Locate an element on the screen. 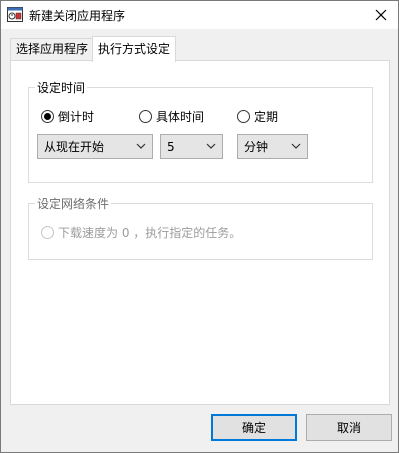 The height and width of the screenshot is (453, 399). tab-execution-settings: 执行方式设定 is located at coordinates (134, 49).